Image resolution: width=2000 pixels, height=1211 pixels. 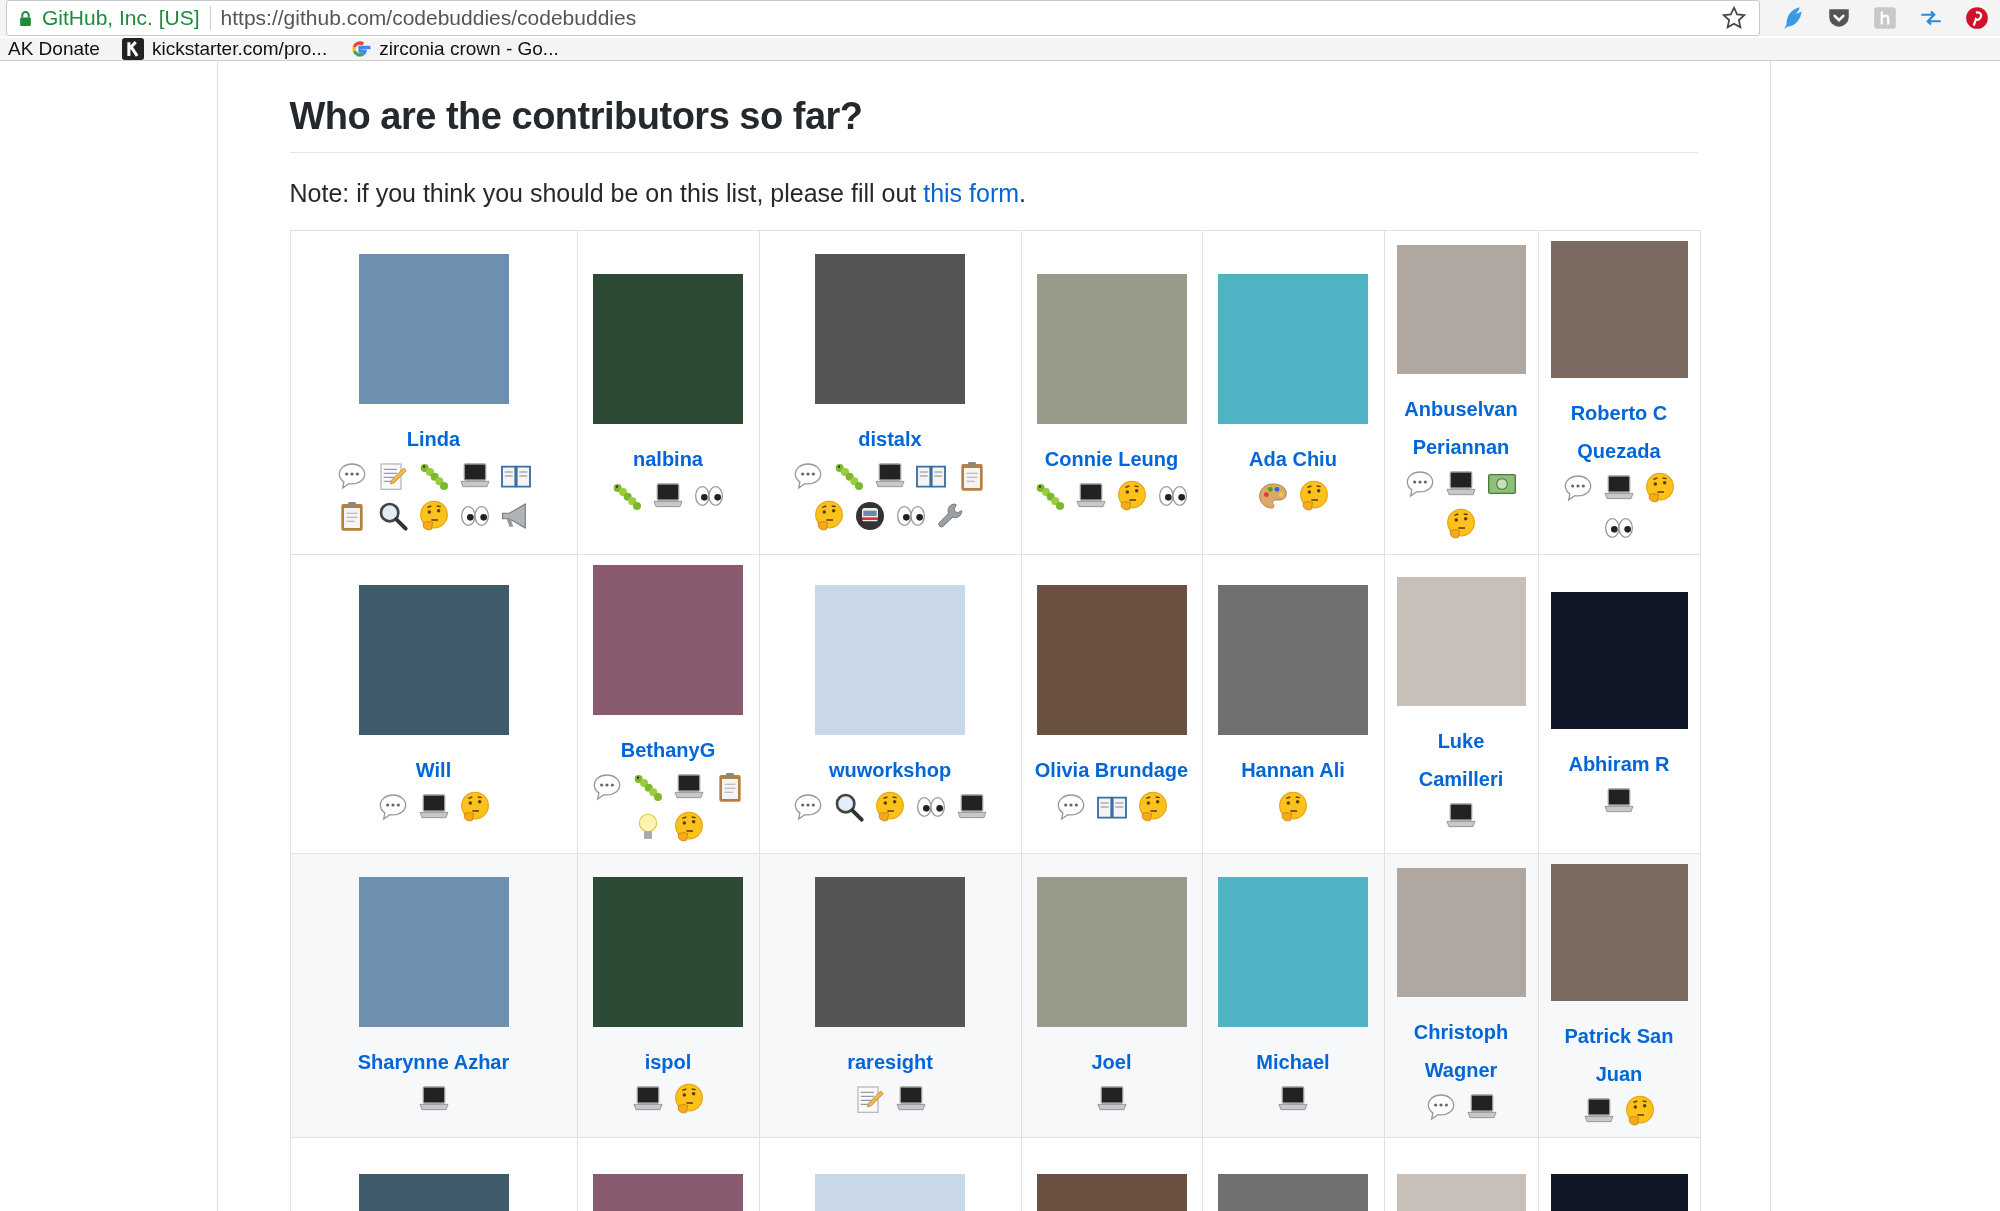 I want to click on contributor-name-link: Michael, so click(x=1293, y=1061).